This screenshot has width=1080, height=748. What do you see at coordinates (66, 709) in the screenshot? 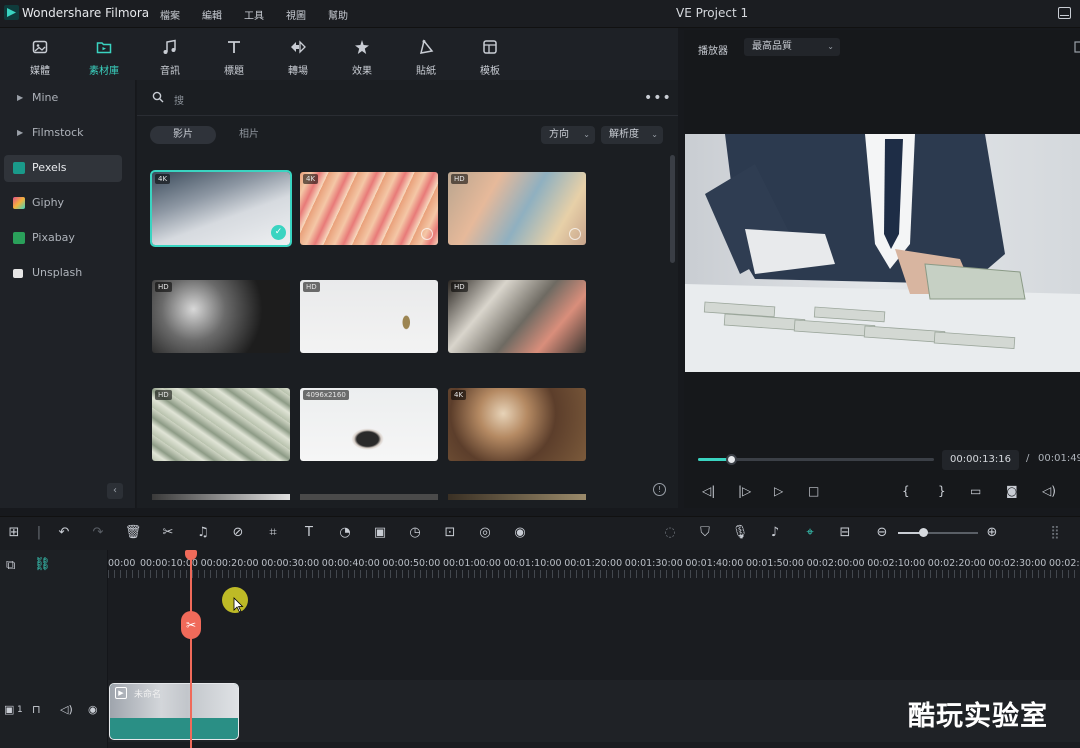
I see `mute-icon: ◁)` at bounding box center [66, 709].